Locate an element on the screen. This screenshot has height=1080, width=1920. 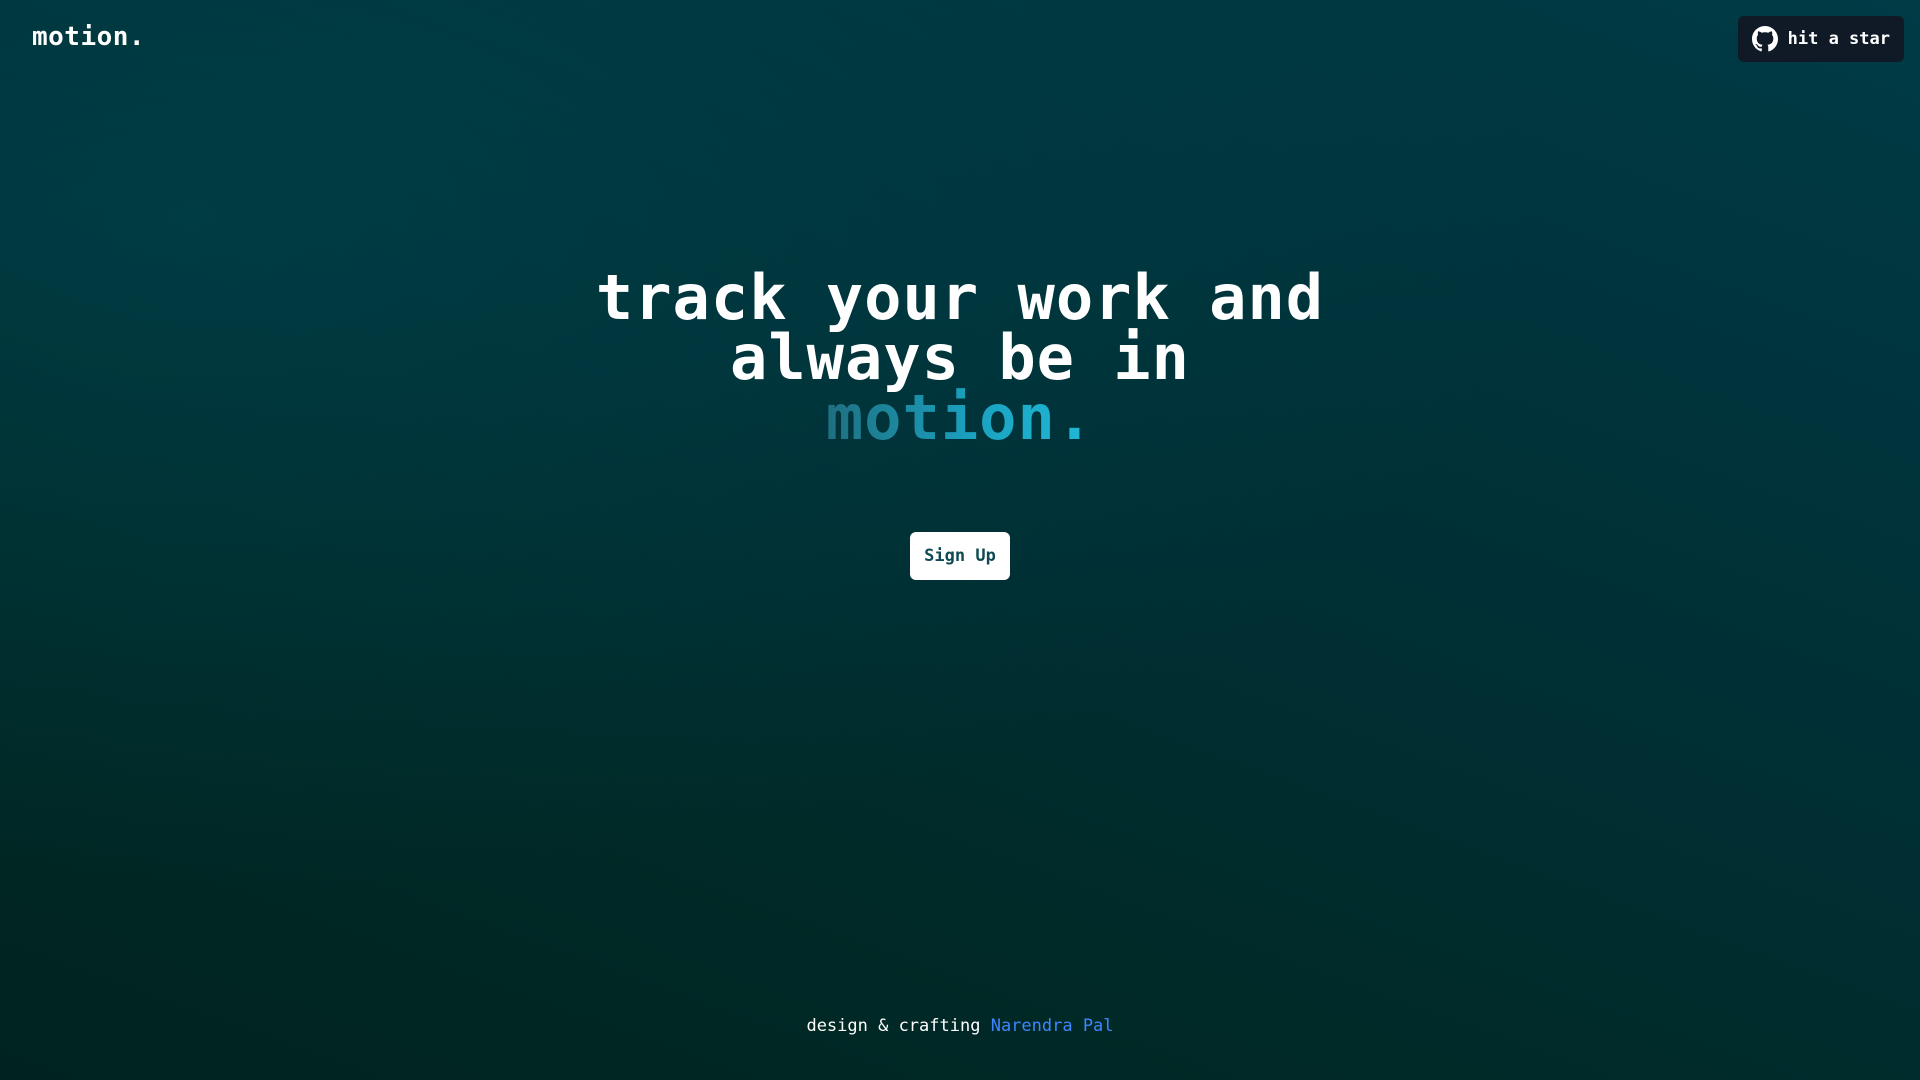
logo: motion. is located at coordinates (88, 37).